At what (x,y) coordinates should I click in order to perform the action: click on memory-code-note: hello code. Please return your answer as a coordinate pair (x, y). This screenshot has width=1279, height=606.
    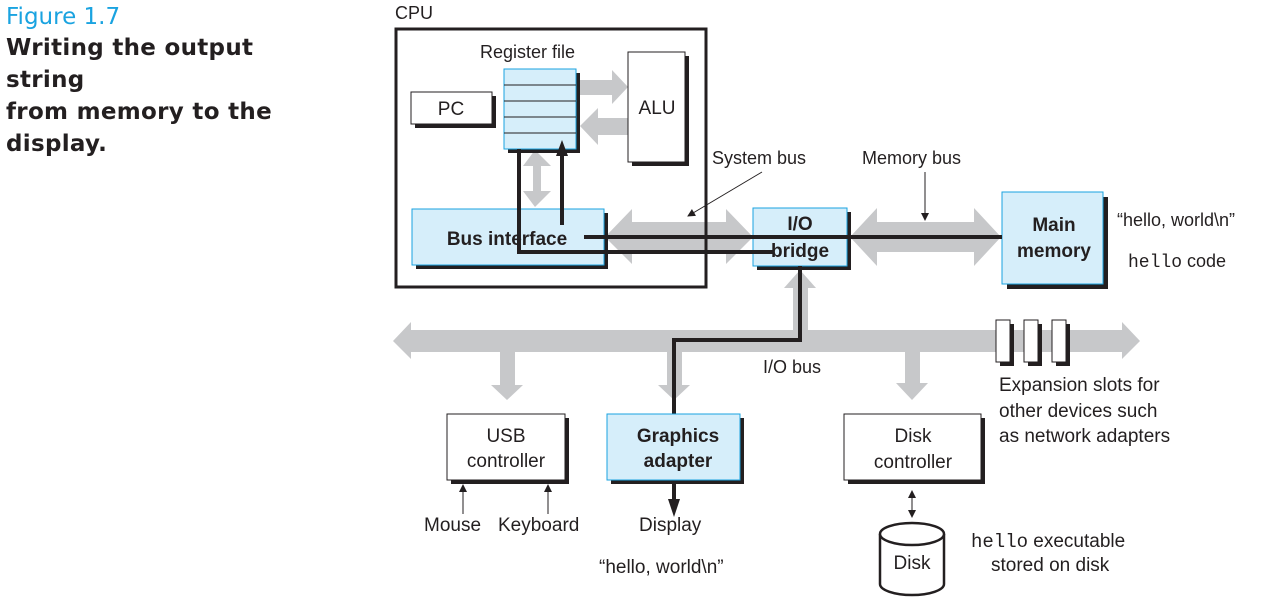
    Looking at the image, I should click on (1177, 262).